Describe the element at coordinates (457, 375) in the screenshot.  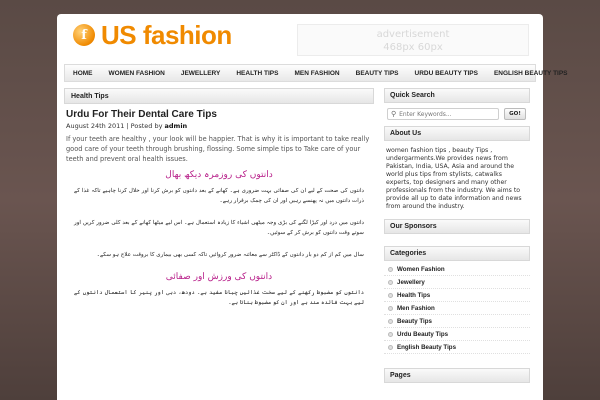
I see `pages-title: Pages` at that location.